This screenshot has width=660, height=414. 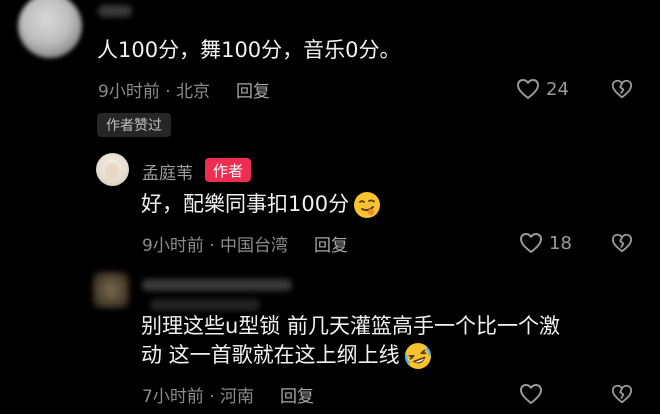 I want to click on comment-text-row: 好，配樂同事扣100分, so click(x=261, y=204).